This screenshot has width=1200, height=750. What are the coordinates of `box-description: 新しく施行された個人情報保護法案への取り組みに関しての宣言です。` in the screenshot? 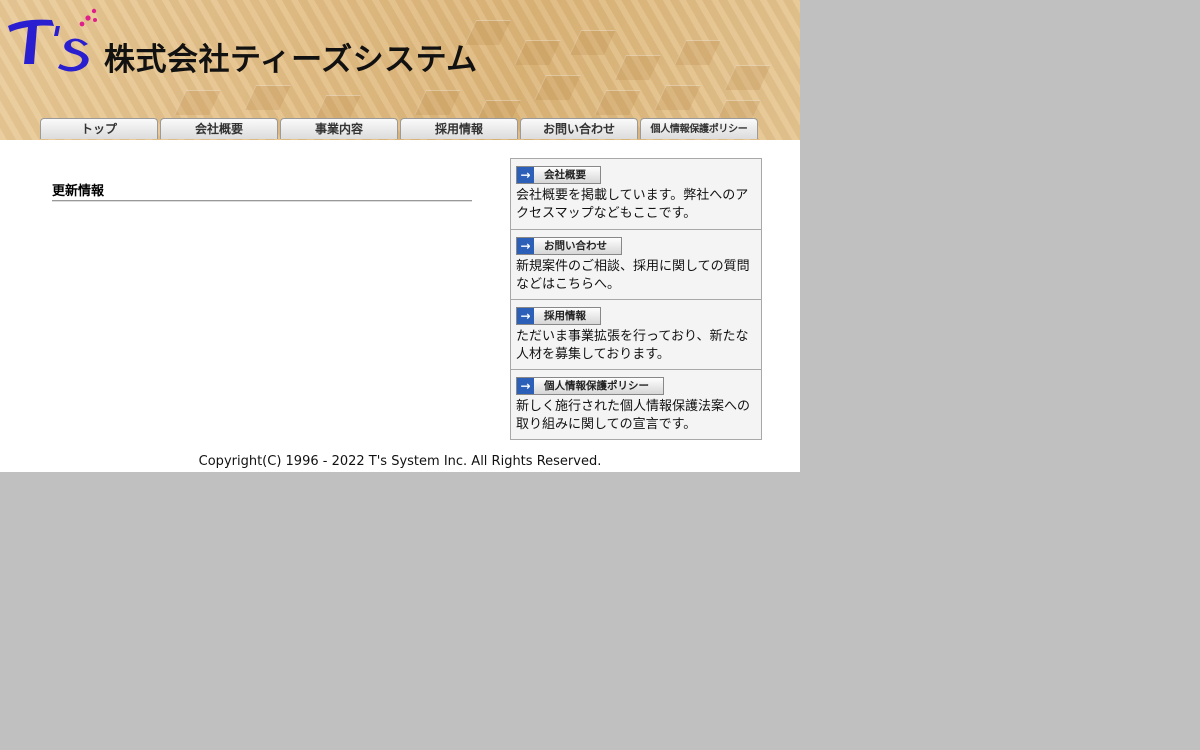 It's located at (633, 415).